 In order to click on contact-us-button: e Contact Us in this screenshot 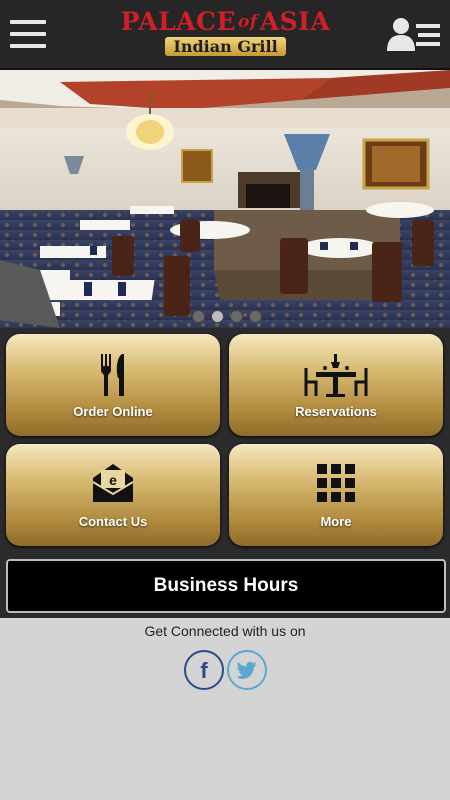, I will do `click(113, 495)`.